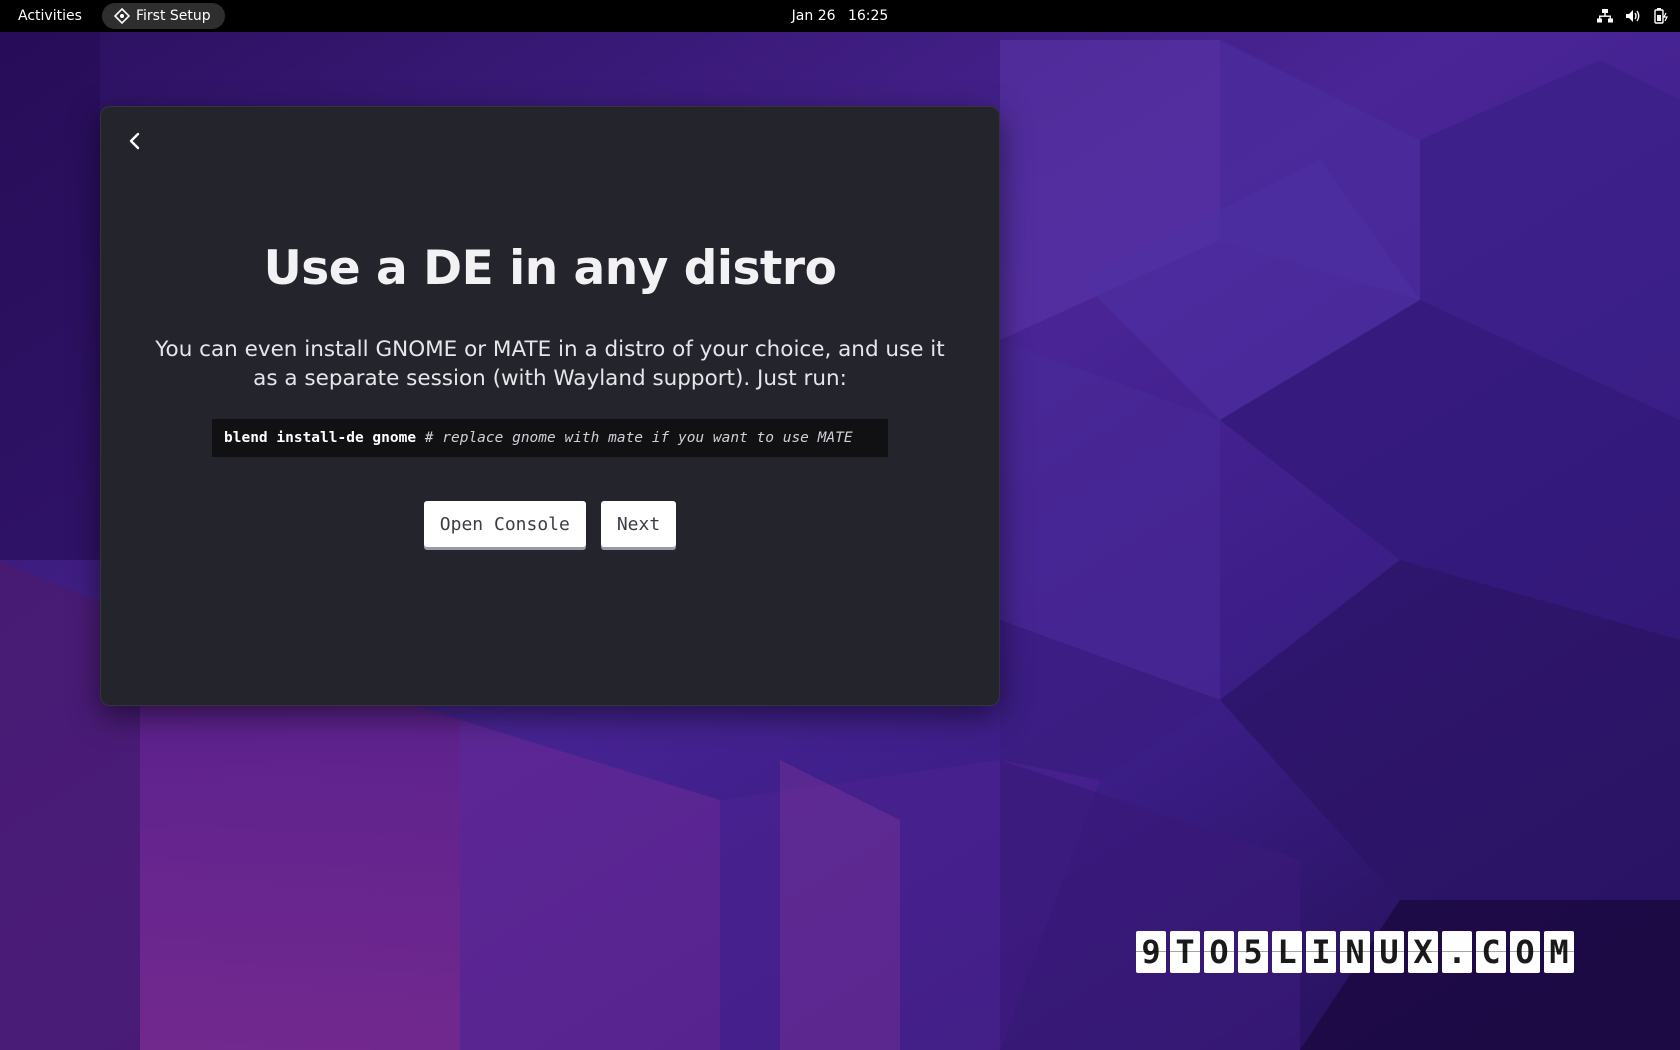 The image size is (1680, 1050). I want to click on watermark-char: 5, so click(1253, 952).